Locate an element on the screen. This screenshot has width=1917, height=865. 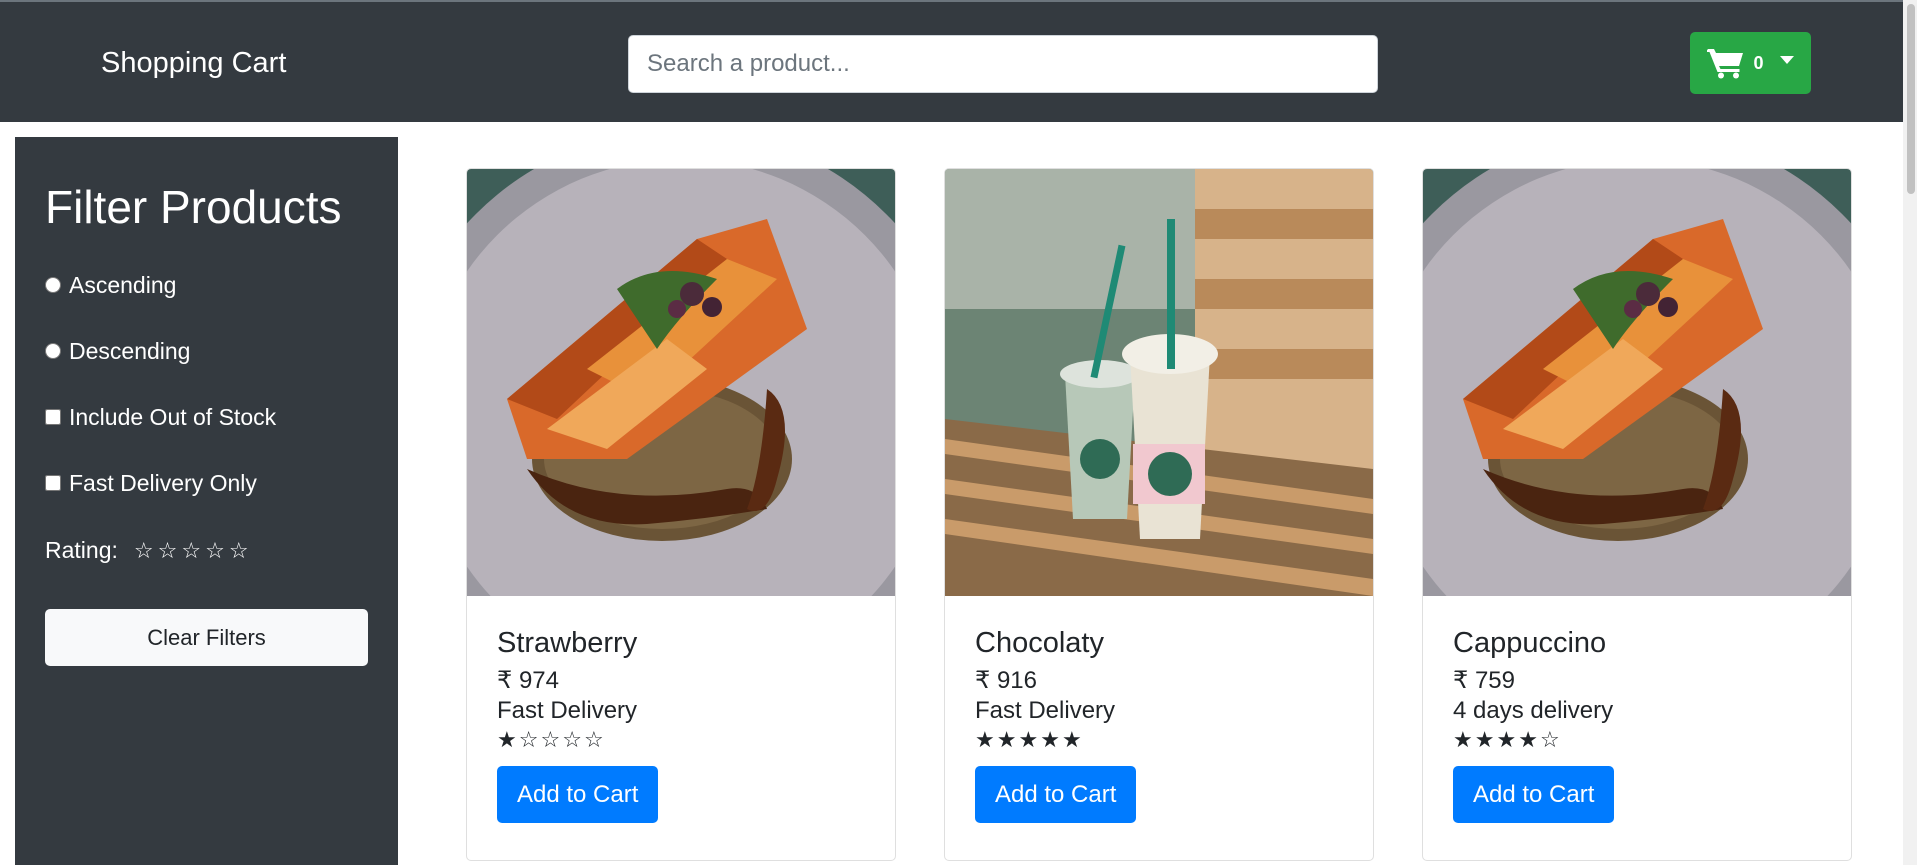
include-out-of-stock-label: Include Out of Stock is located at coordinates (173, 417).